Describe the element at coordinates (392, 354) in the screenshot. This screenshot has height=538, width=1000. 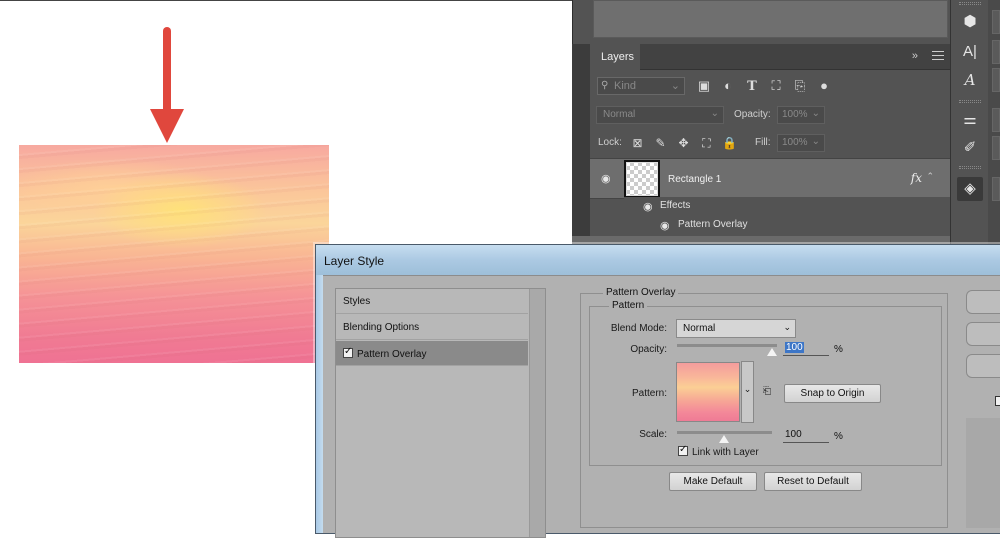
I see `style-item-label: Pattern Overlay` at that location.